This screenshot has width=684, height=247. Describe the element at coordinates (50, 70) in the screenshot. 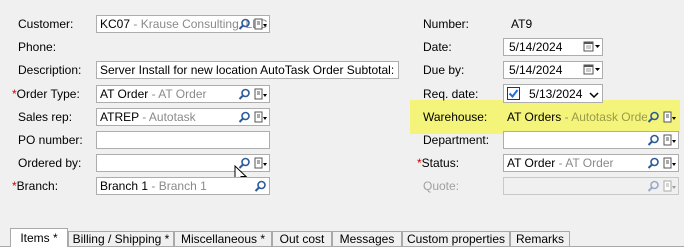

I see `description-label: Description:` at that location.